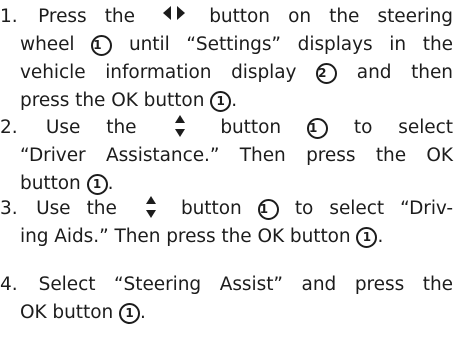 Image resolution: width=461 pixels, height=343 pixels. What do you see at coordinates (86, 16) in the screenshot?
I see `step-text: Press the` at bounding box center [86, 16].